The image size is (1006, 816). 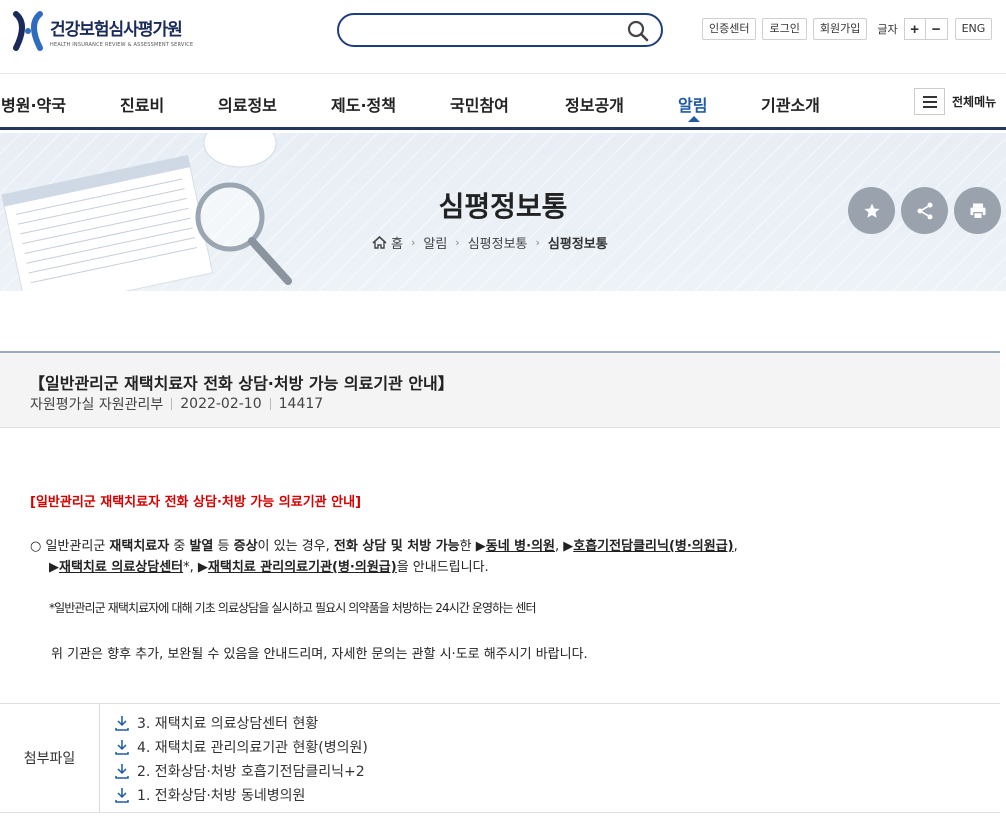 What do you see at coordinates (564, 546) in the screenshot?
I see `text-segment: , ▶` at bounding box center [564, 546].